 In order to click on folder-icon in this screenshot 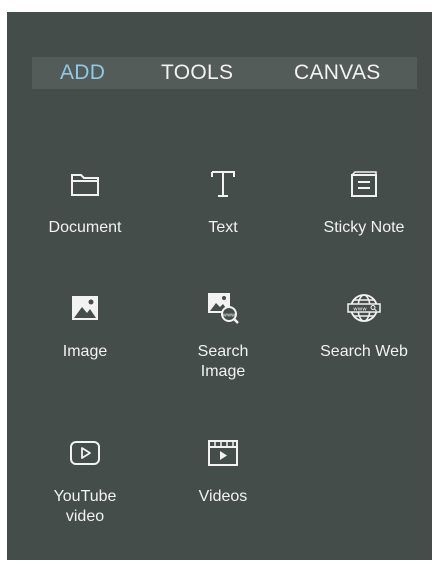, I will do `click(85, 184)`.